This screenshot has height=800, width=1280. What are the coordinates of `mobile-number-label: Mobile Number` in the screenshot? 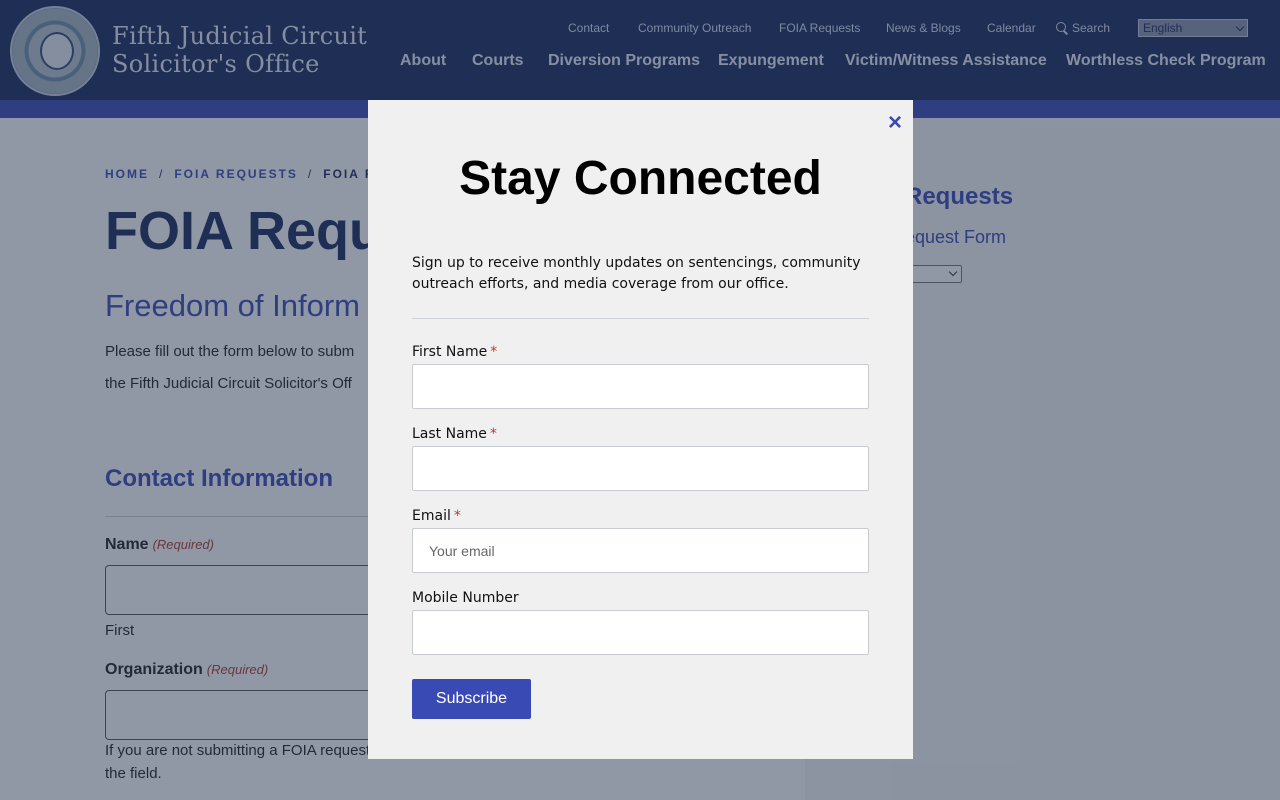 It's located at (465, 598).